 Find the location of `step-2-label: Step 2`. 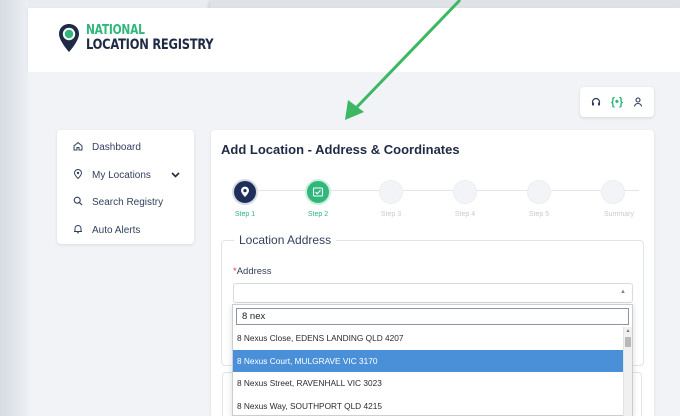

step-2-label: Step 2 is located at coordinates (318, 214).